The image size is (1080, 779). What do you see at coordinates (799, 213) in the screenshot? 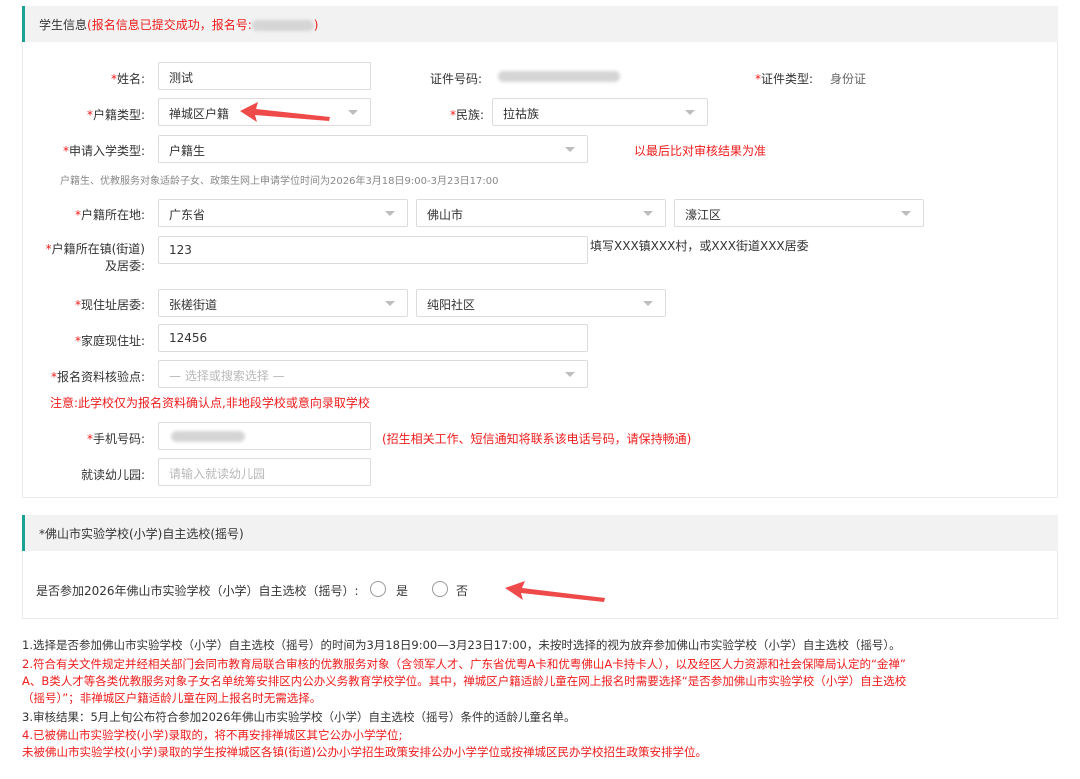
I see `district-select: 濠江区` at bounding box center [799, 213].